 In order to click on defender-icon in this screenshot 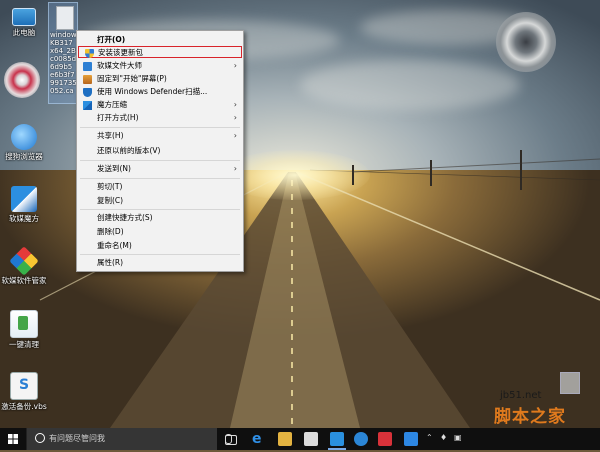, I will do `click(87, 92)`.